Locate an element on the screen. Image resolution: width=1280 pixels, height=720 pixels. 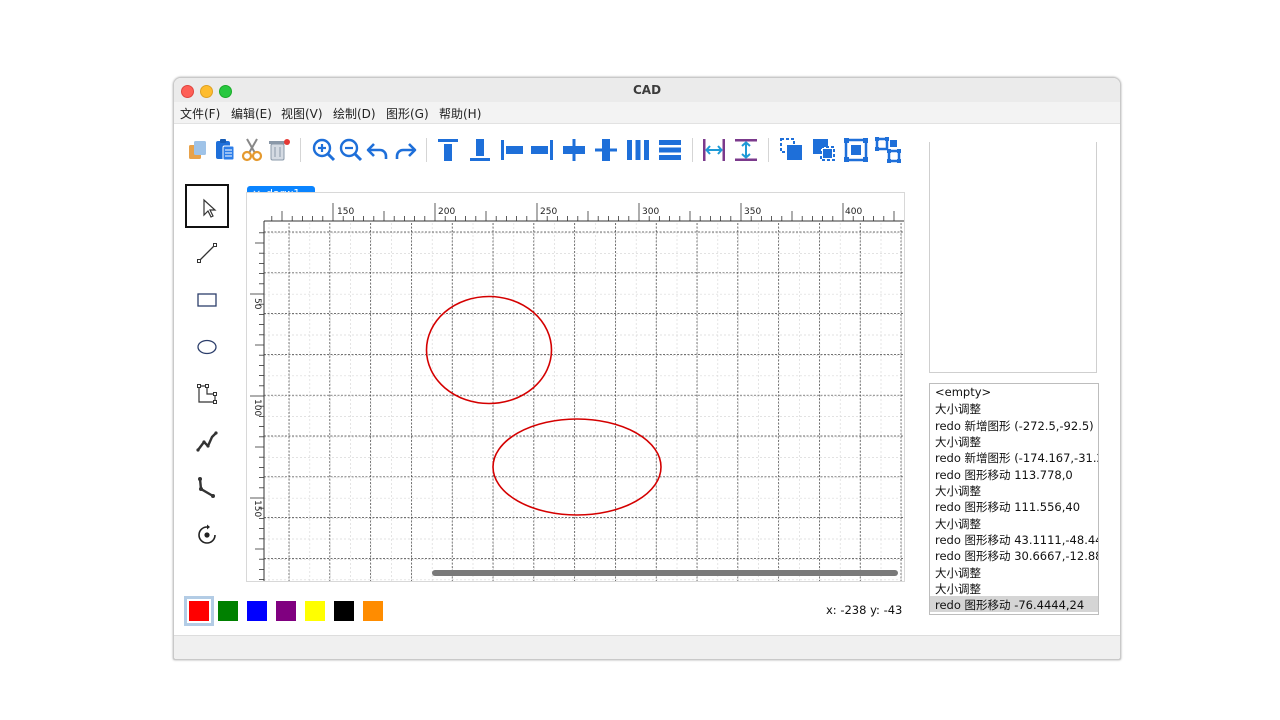
menu-view: 视图(V) is located at coordinates (302, 113).